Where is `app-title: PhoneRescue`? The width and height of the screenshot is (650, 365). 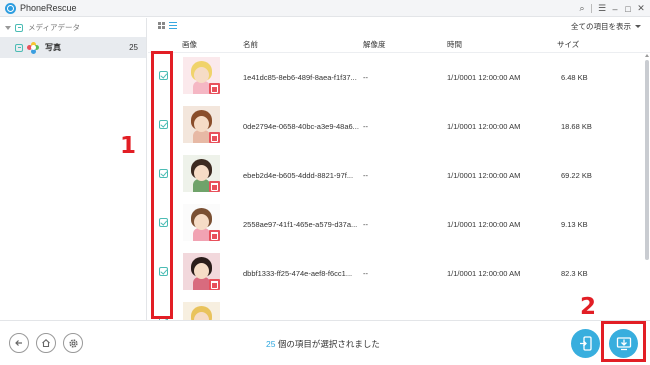
app-title: PhoneRescue is located at coordinates (48, 8).